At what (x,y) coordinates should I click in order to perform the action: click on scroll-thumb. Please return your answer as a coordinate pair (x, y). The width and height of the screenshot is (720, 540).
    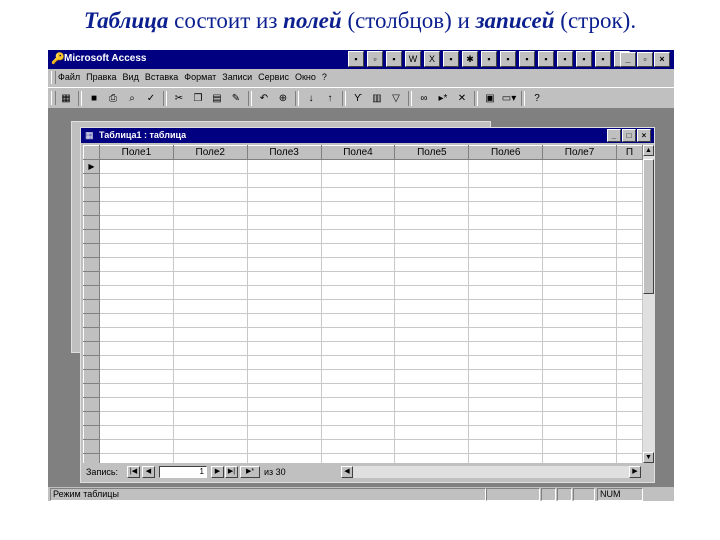
    Looking at the image, I should click on (648, 226).